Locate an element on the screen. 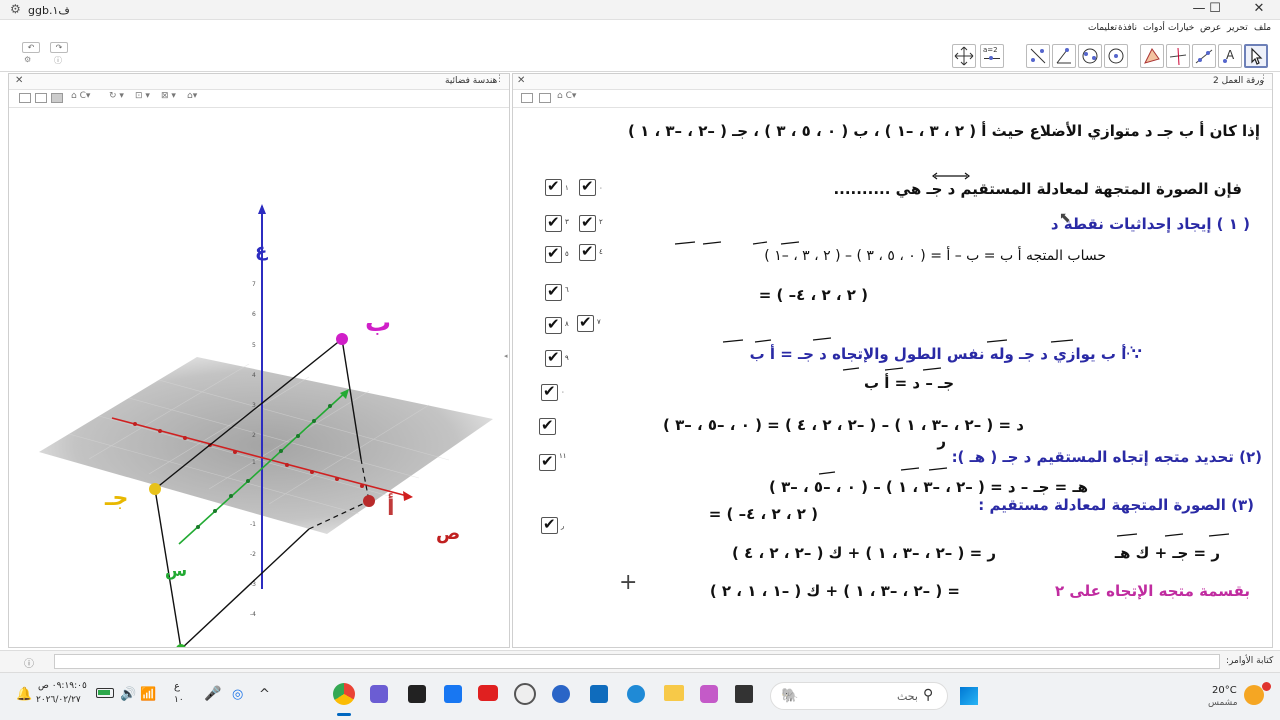 This screenshot has height=720, width=1280. menu-view: عرض is located at coordinates (1210, 28).